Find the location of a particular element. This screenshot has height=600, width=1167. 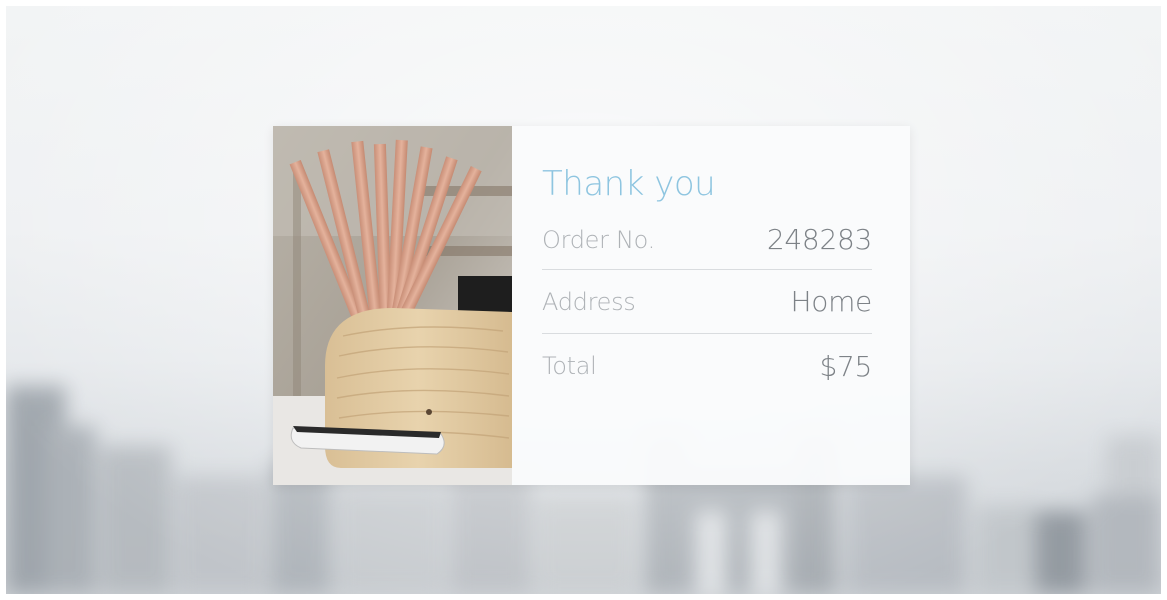

total-row: Total $75 is located at coordinates (707, 366).